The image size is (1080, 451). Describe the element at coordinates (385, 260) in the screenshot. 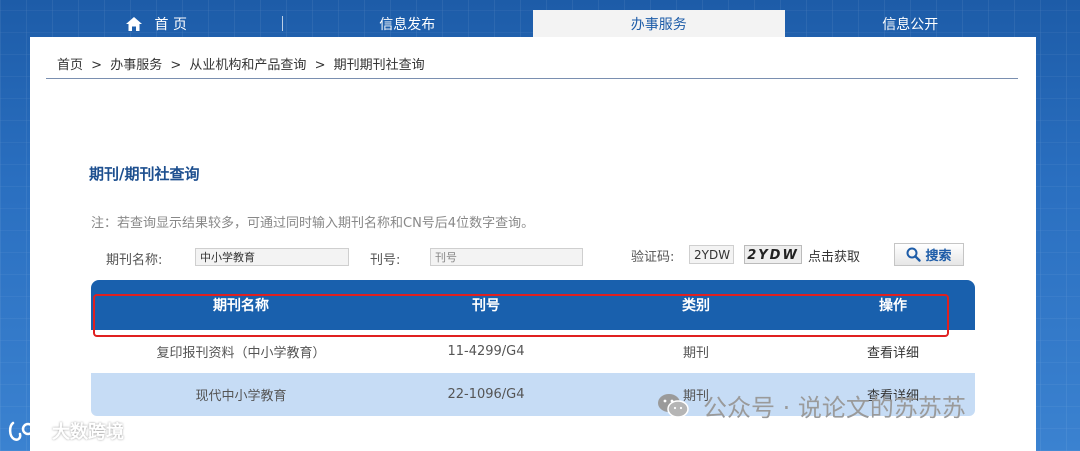

I see `issn-label: 刊号:` at that location.